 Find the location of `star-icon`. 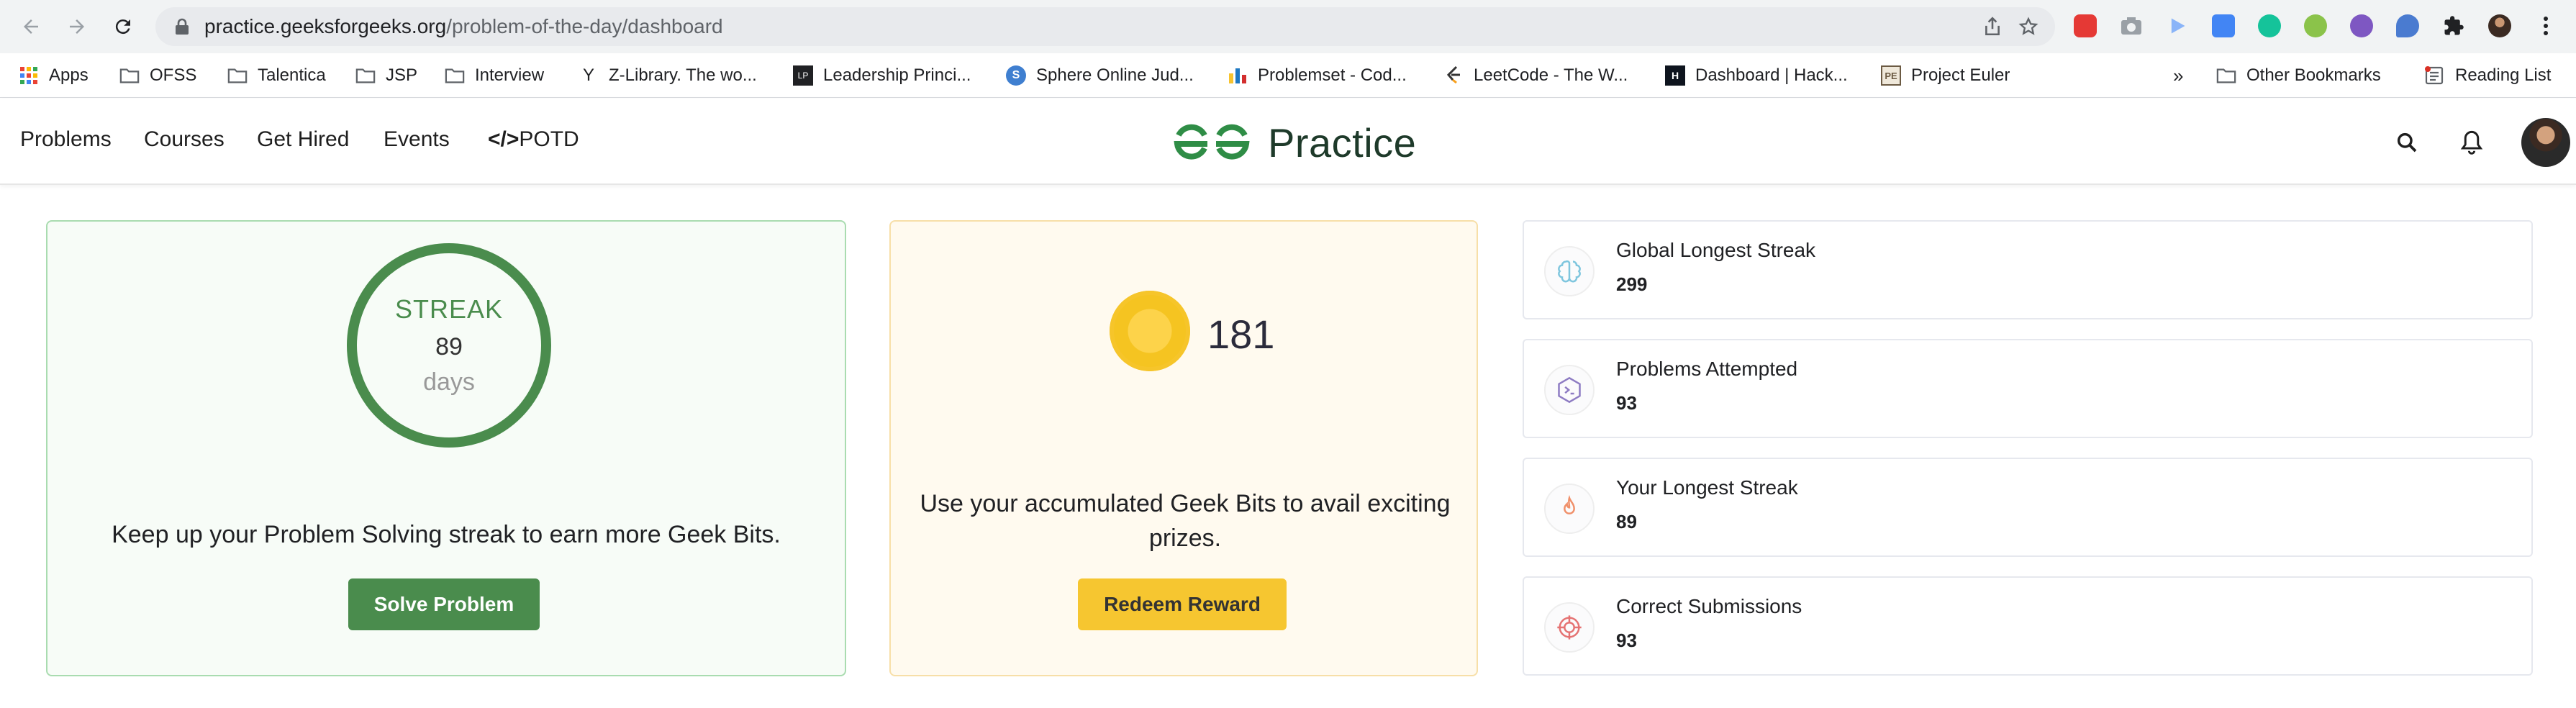

star-icon is located at coordinates (2028, 26).